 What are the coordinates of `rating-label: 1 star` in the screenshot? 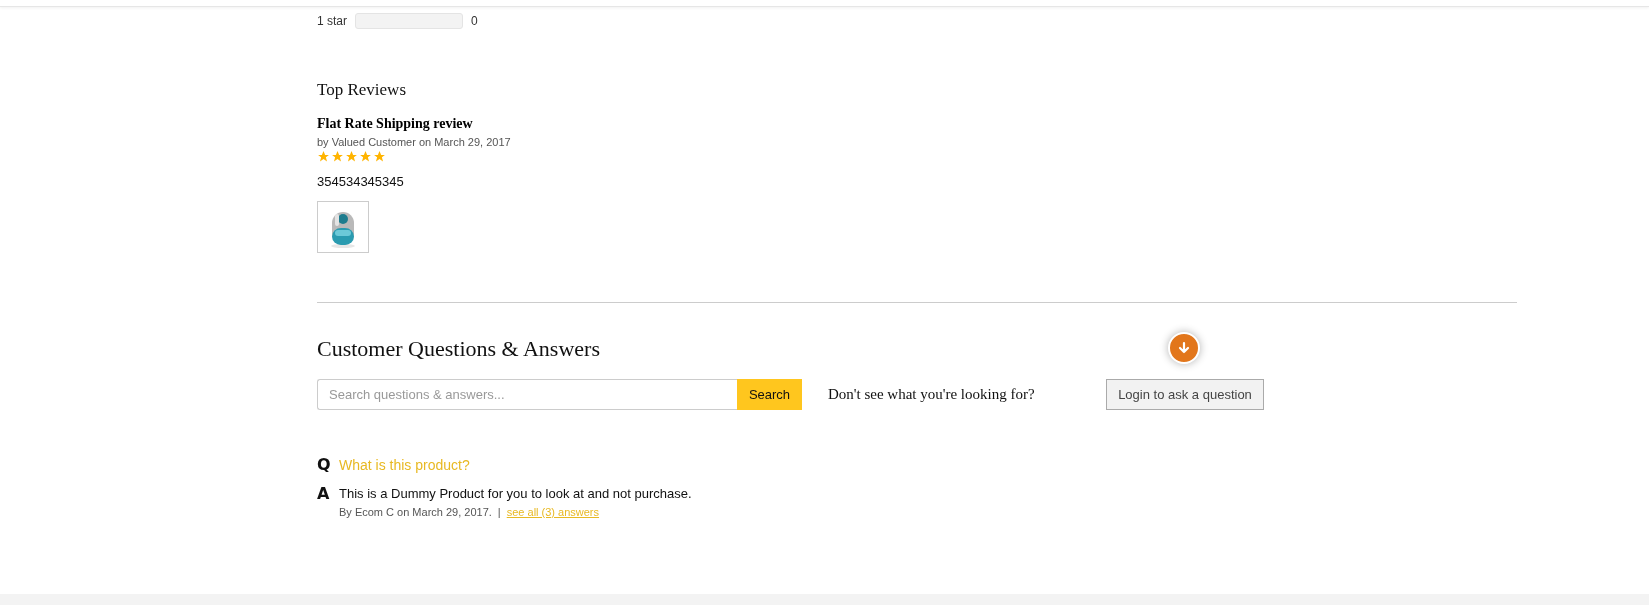 It's located at (332, 21).